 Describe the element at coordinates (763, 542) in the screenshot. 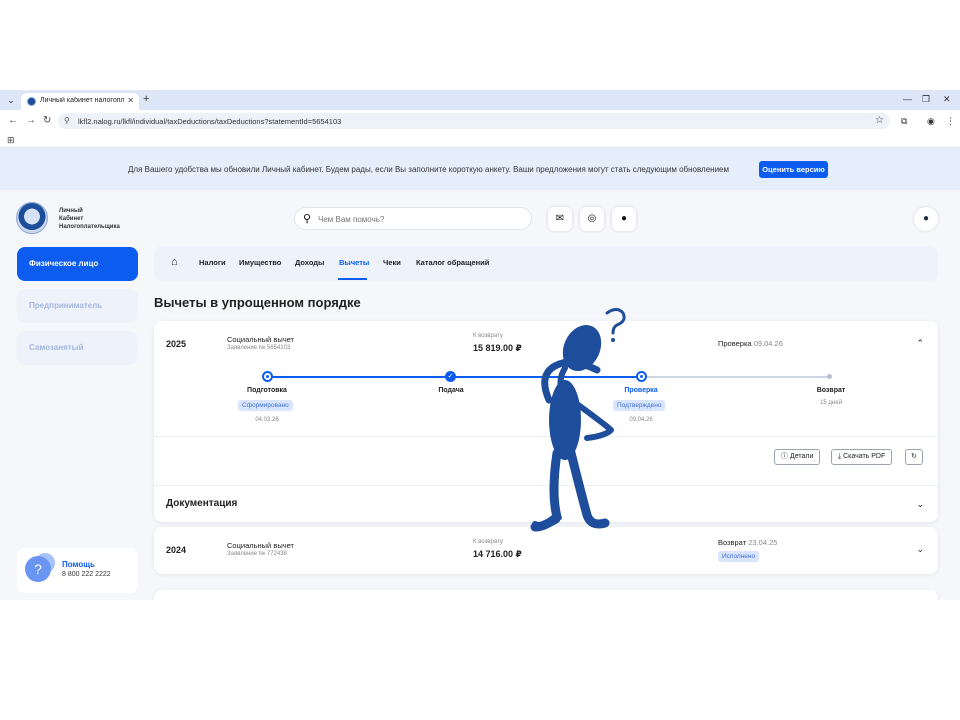

I see `status-date: 23.04.25` at that location.